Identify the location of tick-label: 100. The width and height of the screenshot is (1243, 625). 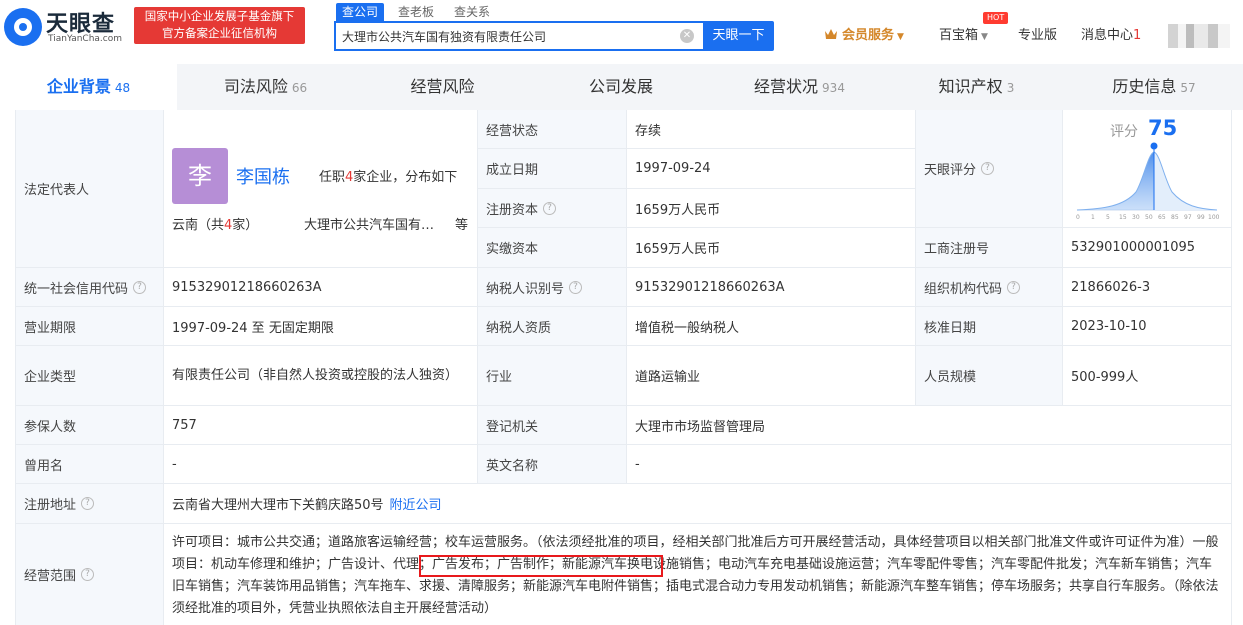
(1214, 217).